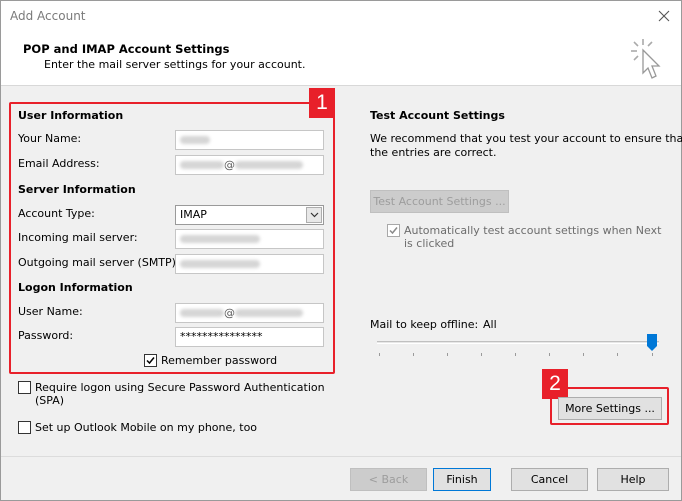 The width and height of the screenshot is (682, 501). I want to click on incoming-server-input, so click(249, 239).